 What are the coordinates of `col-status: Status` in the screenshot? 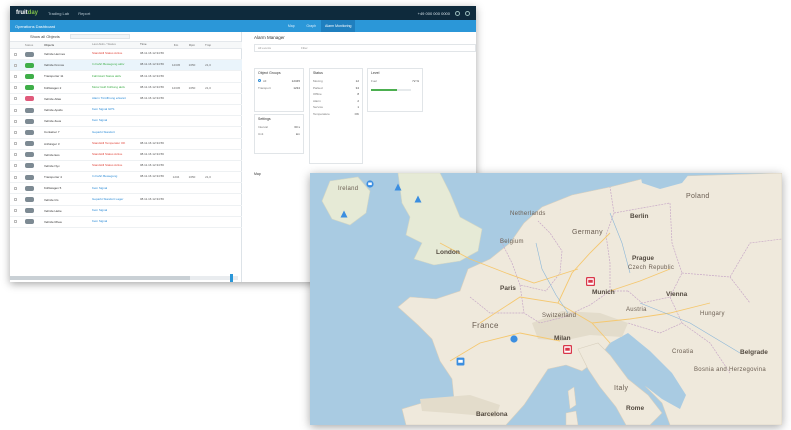 It's located at (29, 45).